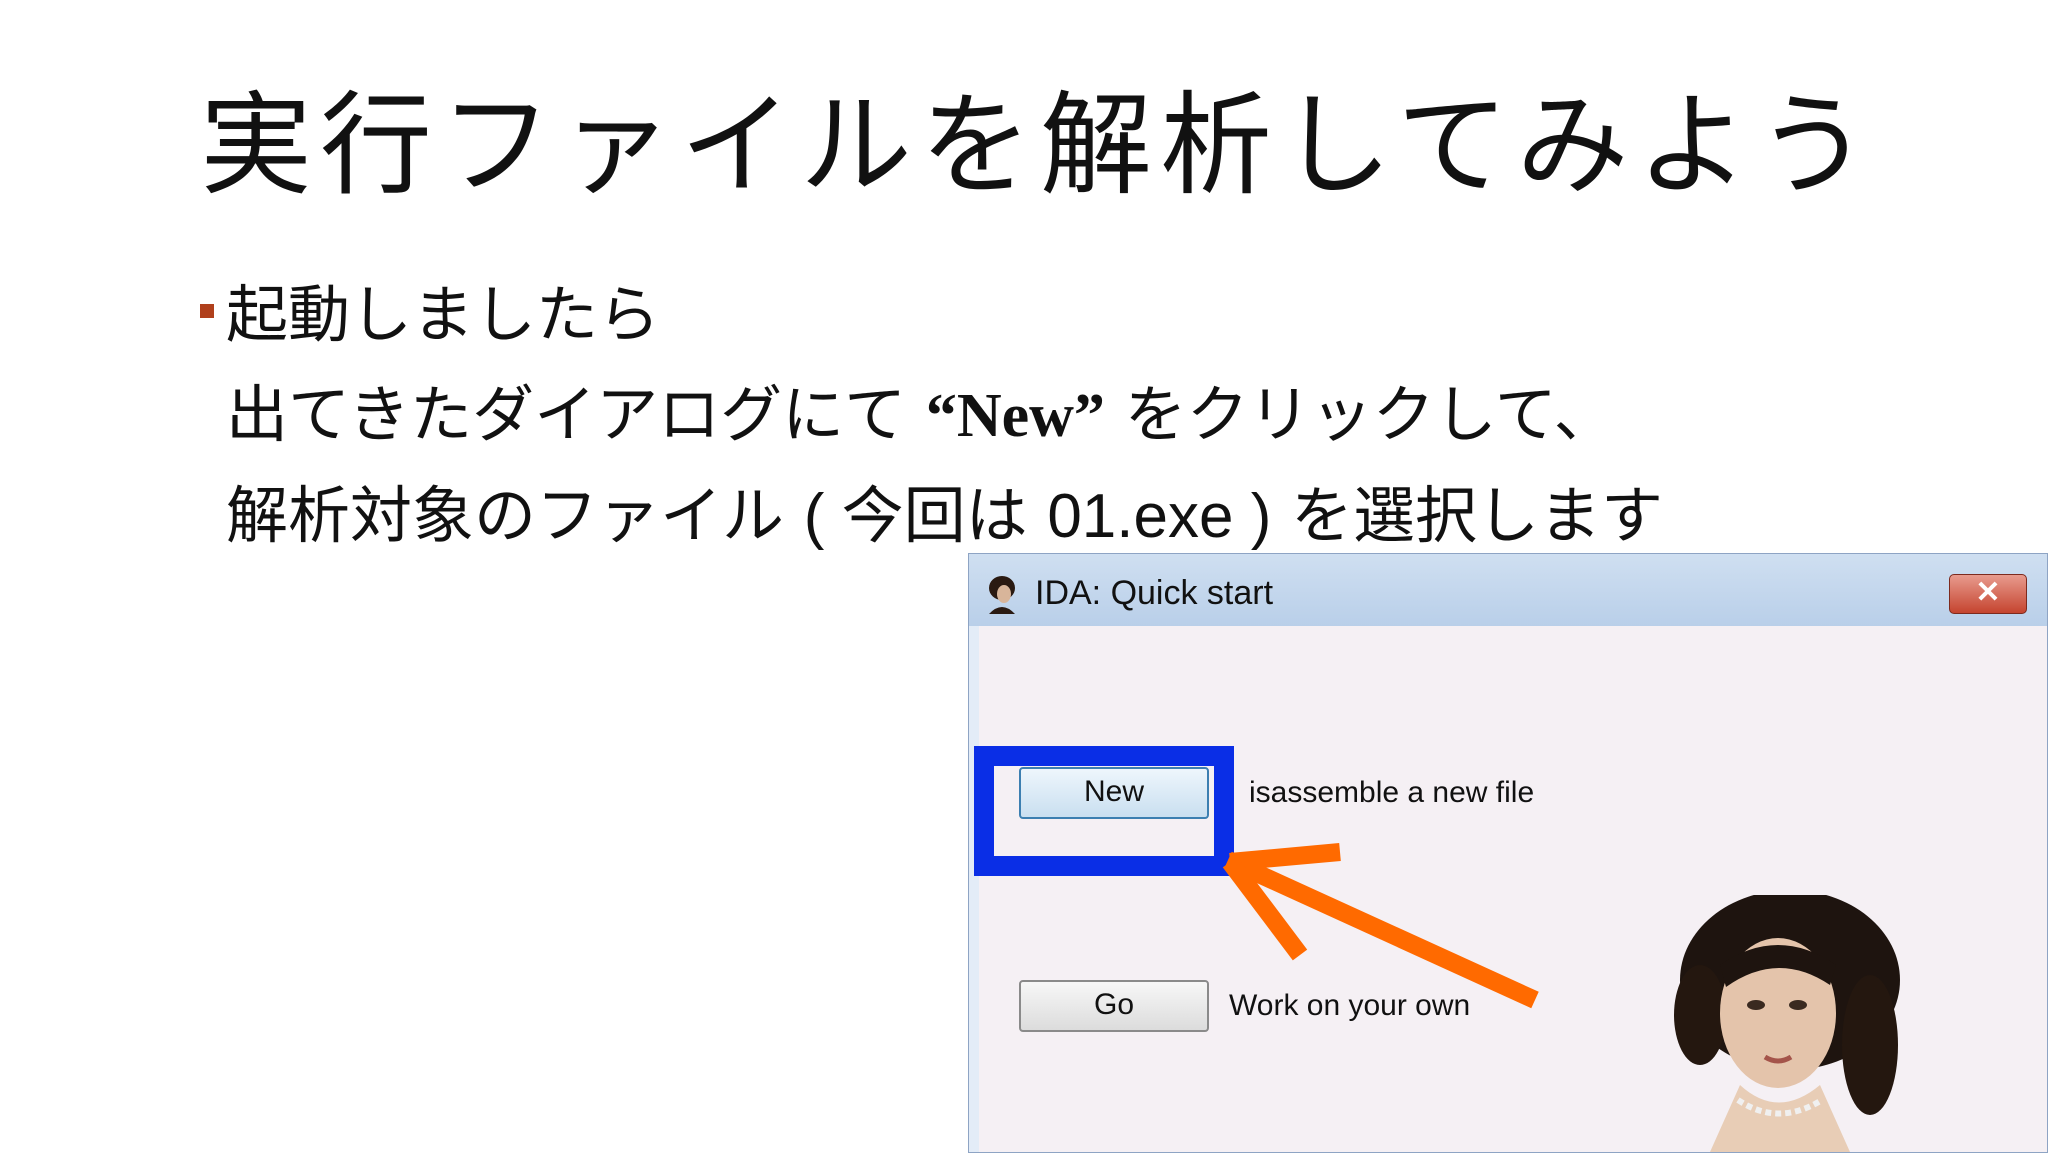 This screenshot has width=2048, height=1153. Describe the element at coordinates (515, 515) in the screenshot. I see `line3-pre: 解析対象のファイル` at that location.